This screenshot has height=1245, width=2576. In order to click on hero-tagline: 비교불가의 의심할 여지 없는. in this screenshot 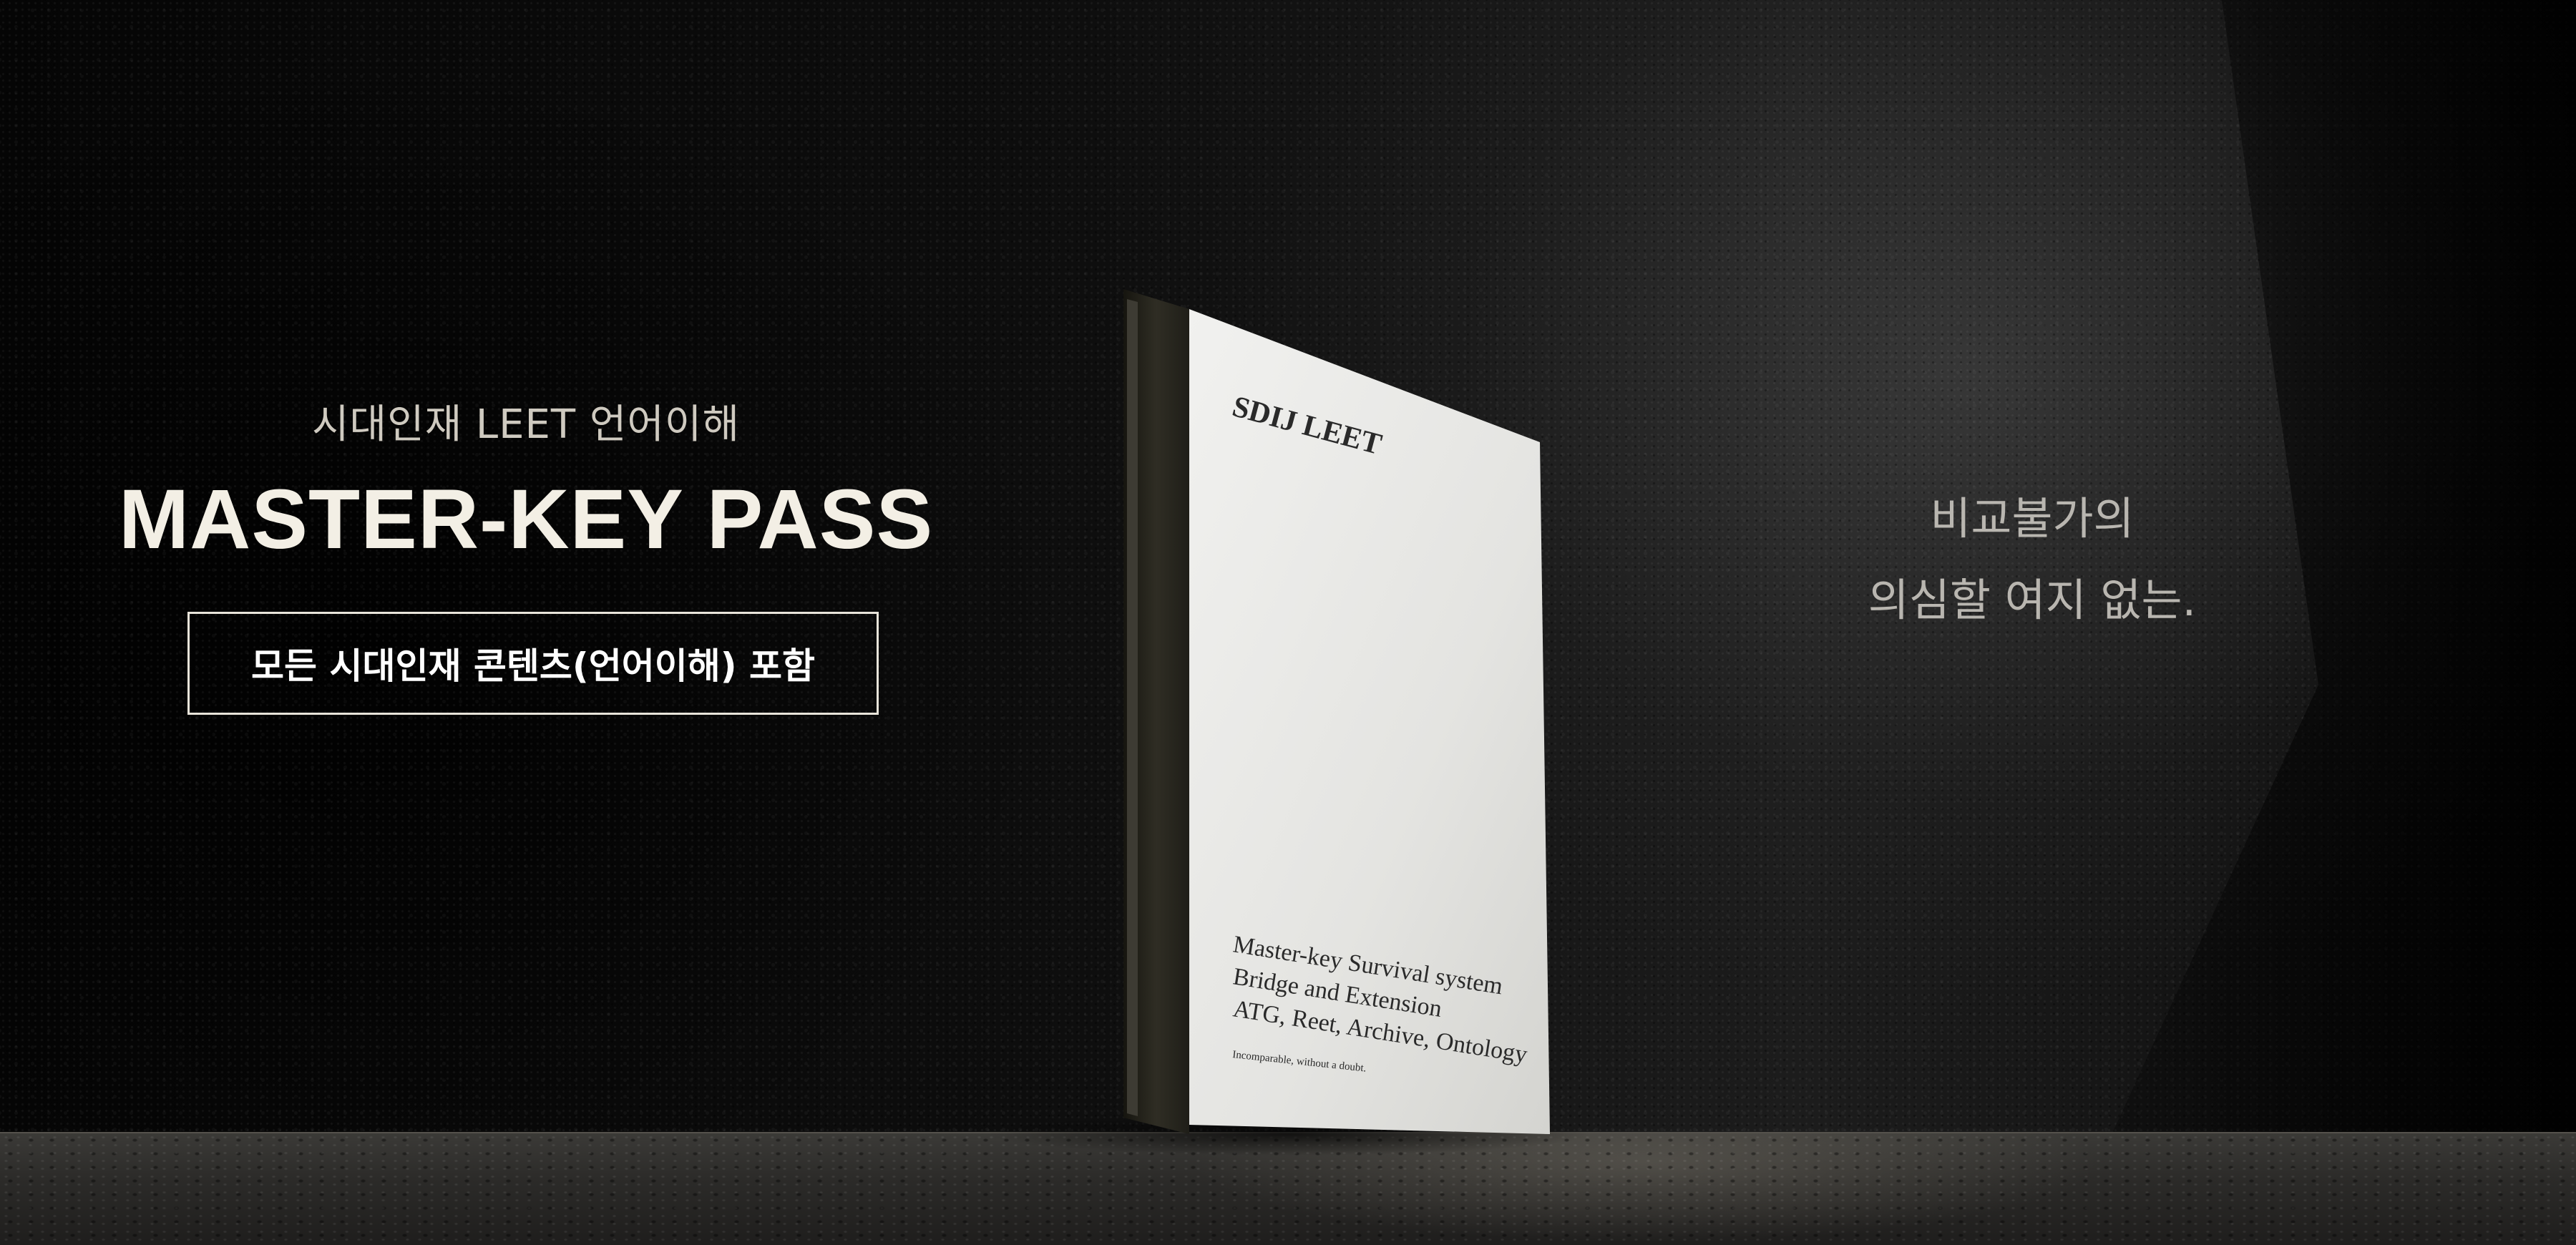, I will do `click(2032, 559)`.